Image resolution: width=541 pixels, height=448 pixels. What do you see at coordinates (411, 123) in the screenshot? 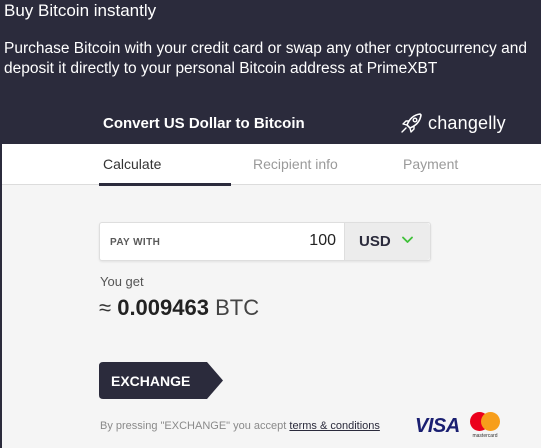
I see `rocket-icon` at bounding box center [411, 123].